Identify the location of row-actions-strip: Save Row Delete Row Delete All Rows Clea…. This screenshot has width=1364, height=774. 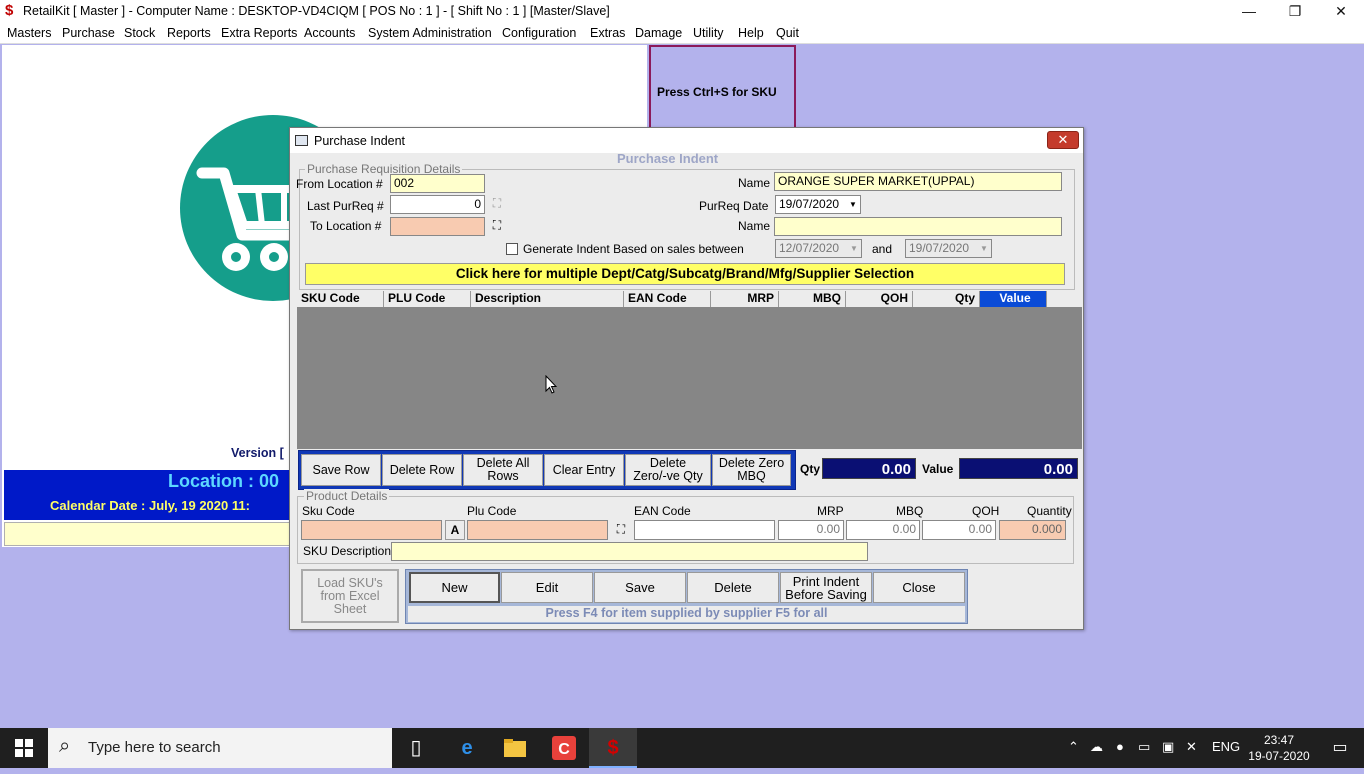
(547, 470).